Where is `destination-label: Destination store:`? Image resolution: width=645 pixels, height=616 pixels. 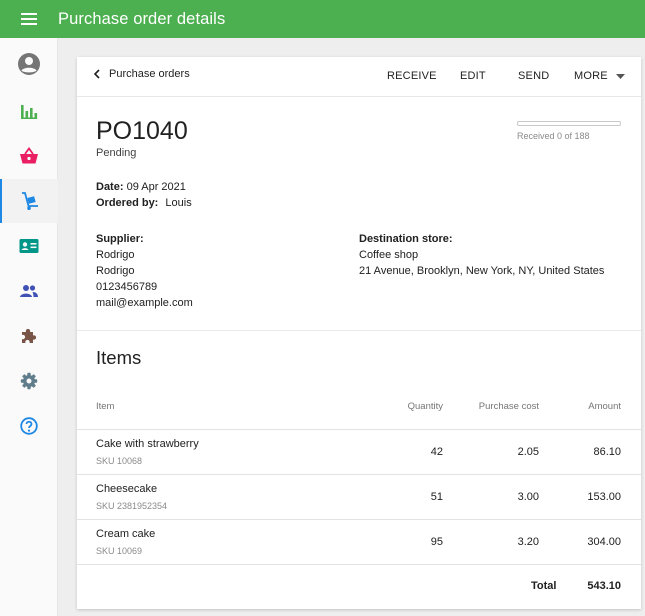 destination-label: Destination store: is located at coordinates (406, 239).